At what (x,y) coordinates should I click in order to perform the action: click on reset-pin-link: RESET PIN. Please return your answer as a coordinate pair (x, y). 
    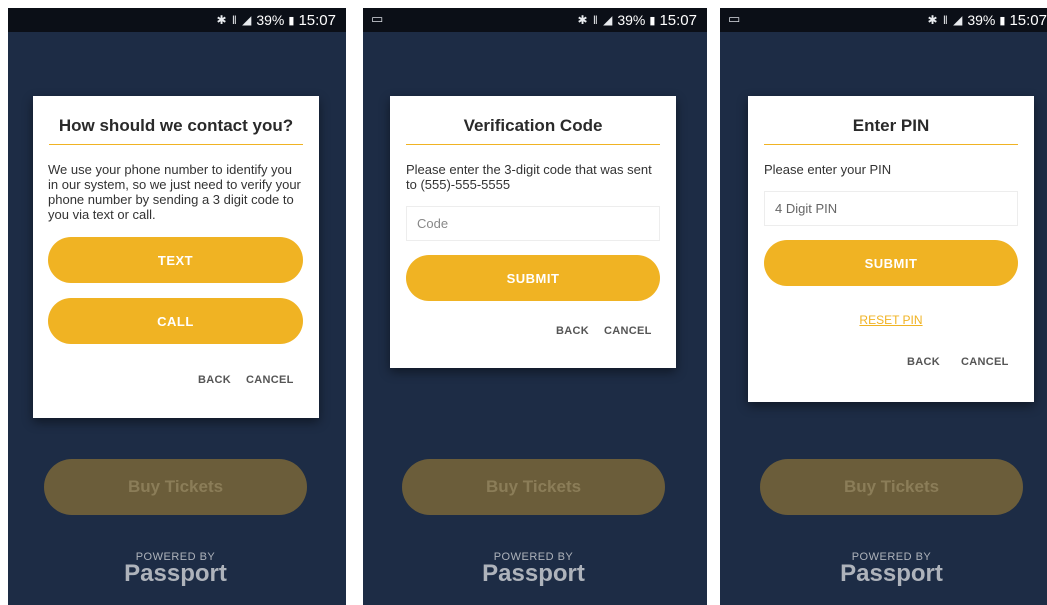
    Looking at the image, I should click on (891, 320).